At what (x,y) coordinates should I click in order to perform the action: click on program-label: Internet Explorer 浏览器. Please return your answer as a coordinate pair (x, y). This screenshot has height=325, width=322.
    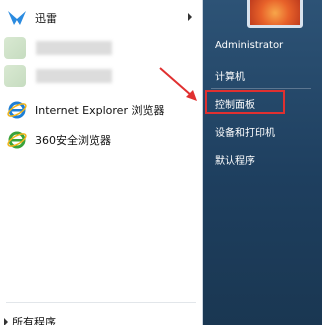
    Looking at the image, I should click on (100, 110).